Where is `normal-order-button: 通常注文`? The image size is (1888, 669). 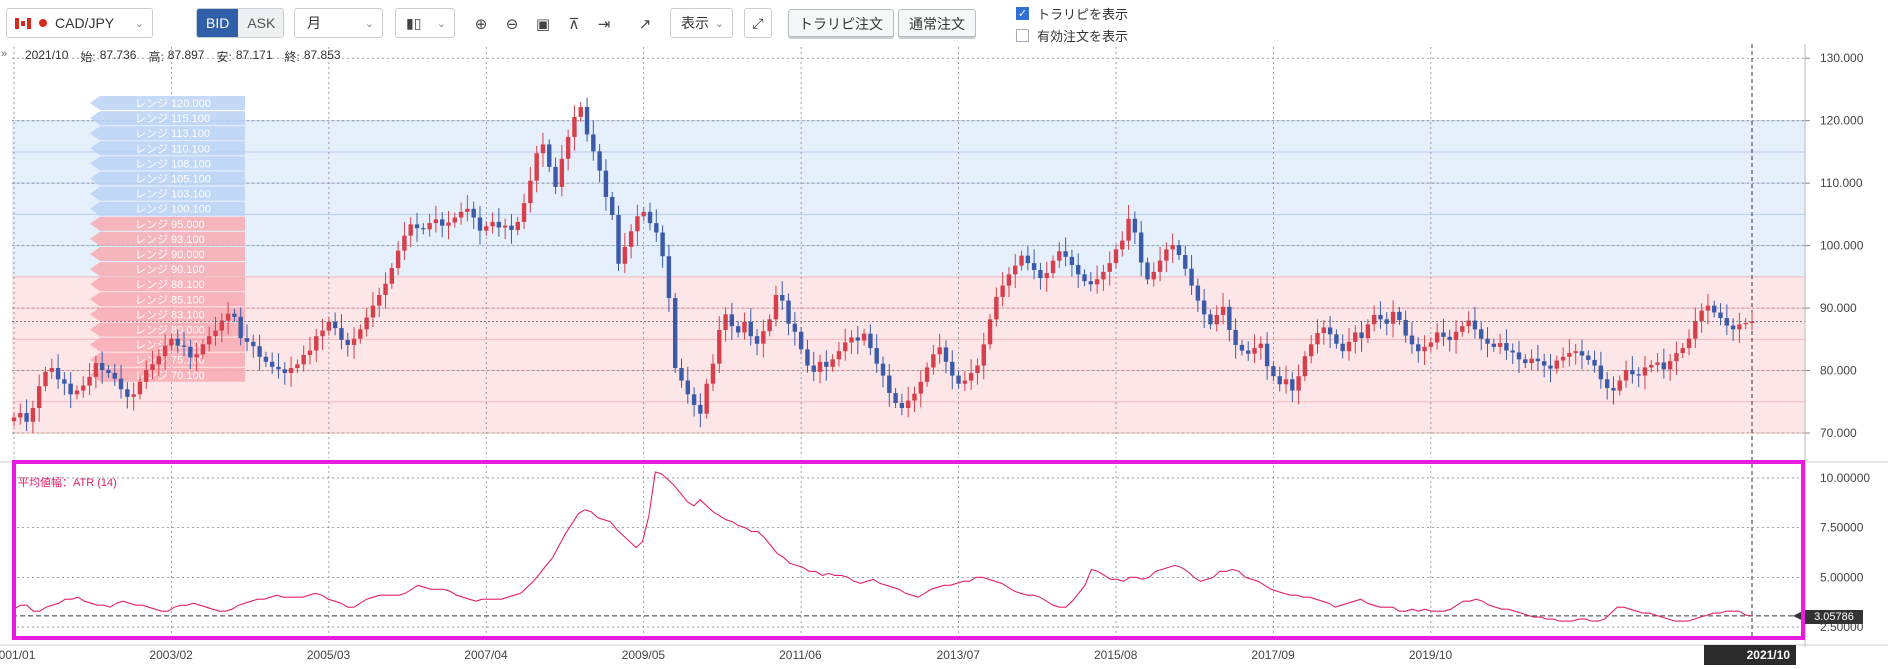 normal-order-button: 通常注文 is located at coordinates (937, 23).